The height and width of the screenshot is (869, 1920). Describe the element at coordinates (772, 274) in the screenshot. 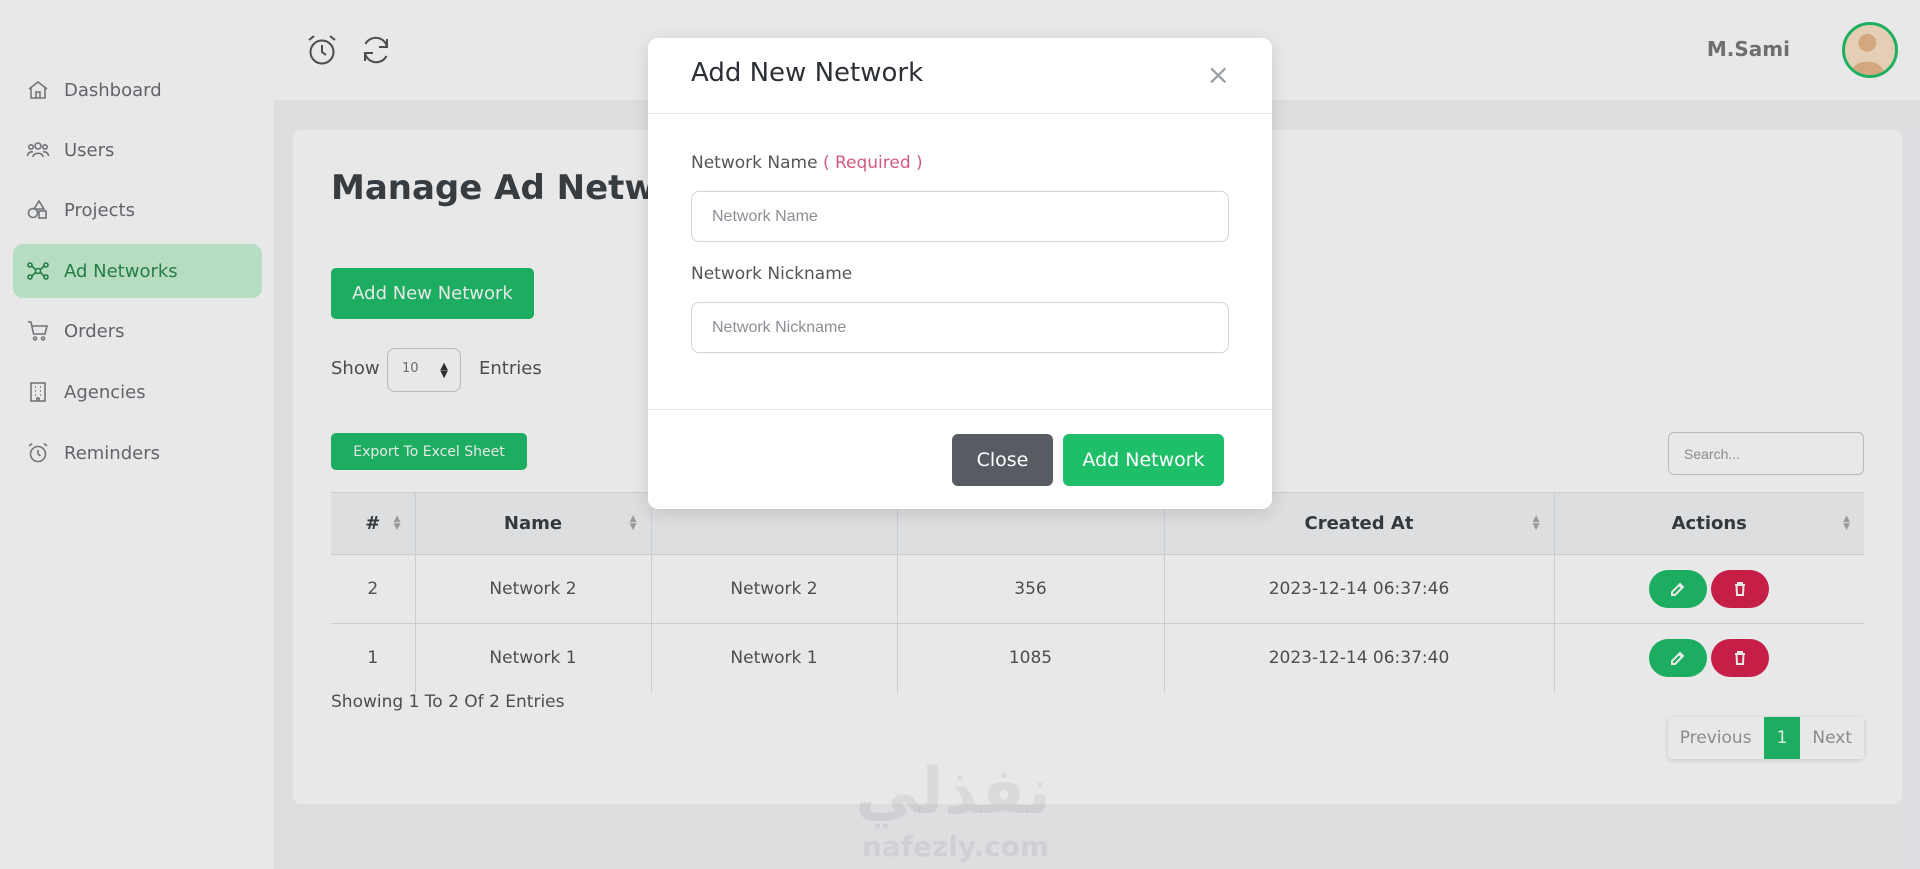

I see `network-nickname-label: Network Nickname` at that location.